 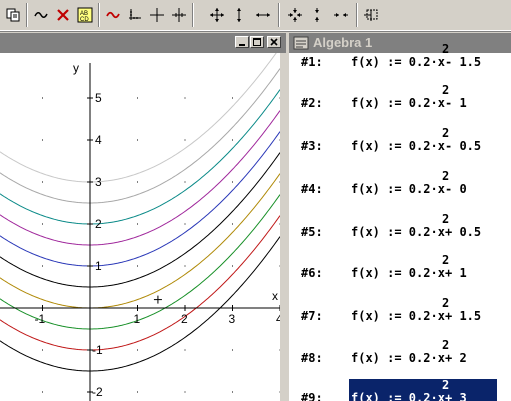 What do you see at coordinates (423, 389) in the screenshot?
I see `expression: f(x) := 0.2·x 2 + 3` at bounding box center [423, 389].